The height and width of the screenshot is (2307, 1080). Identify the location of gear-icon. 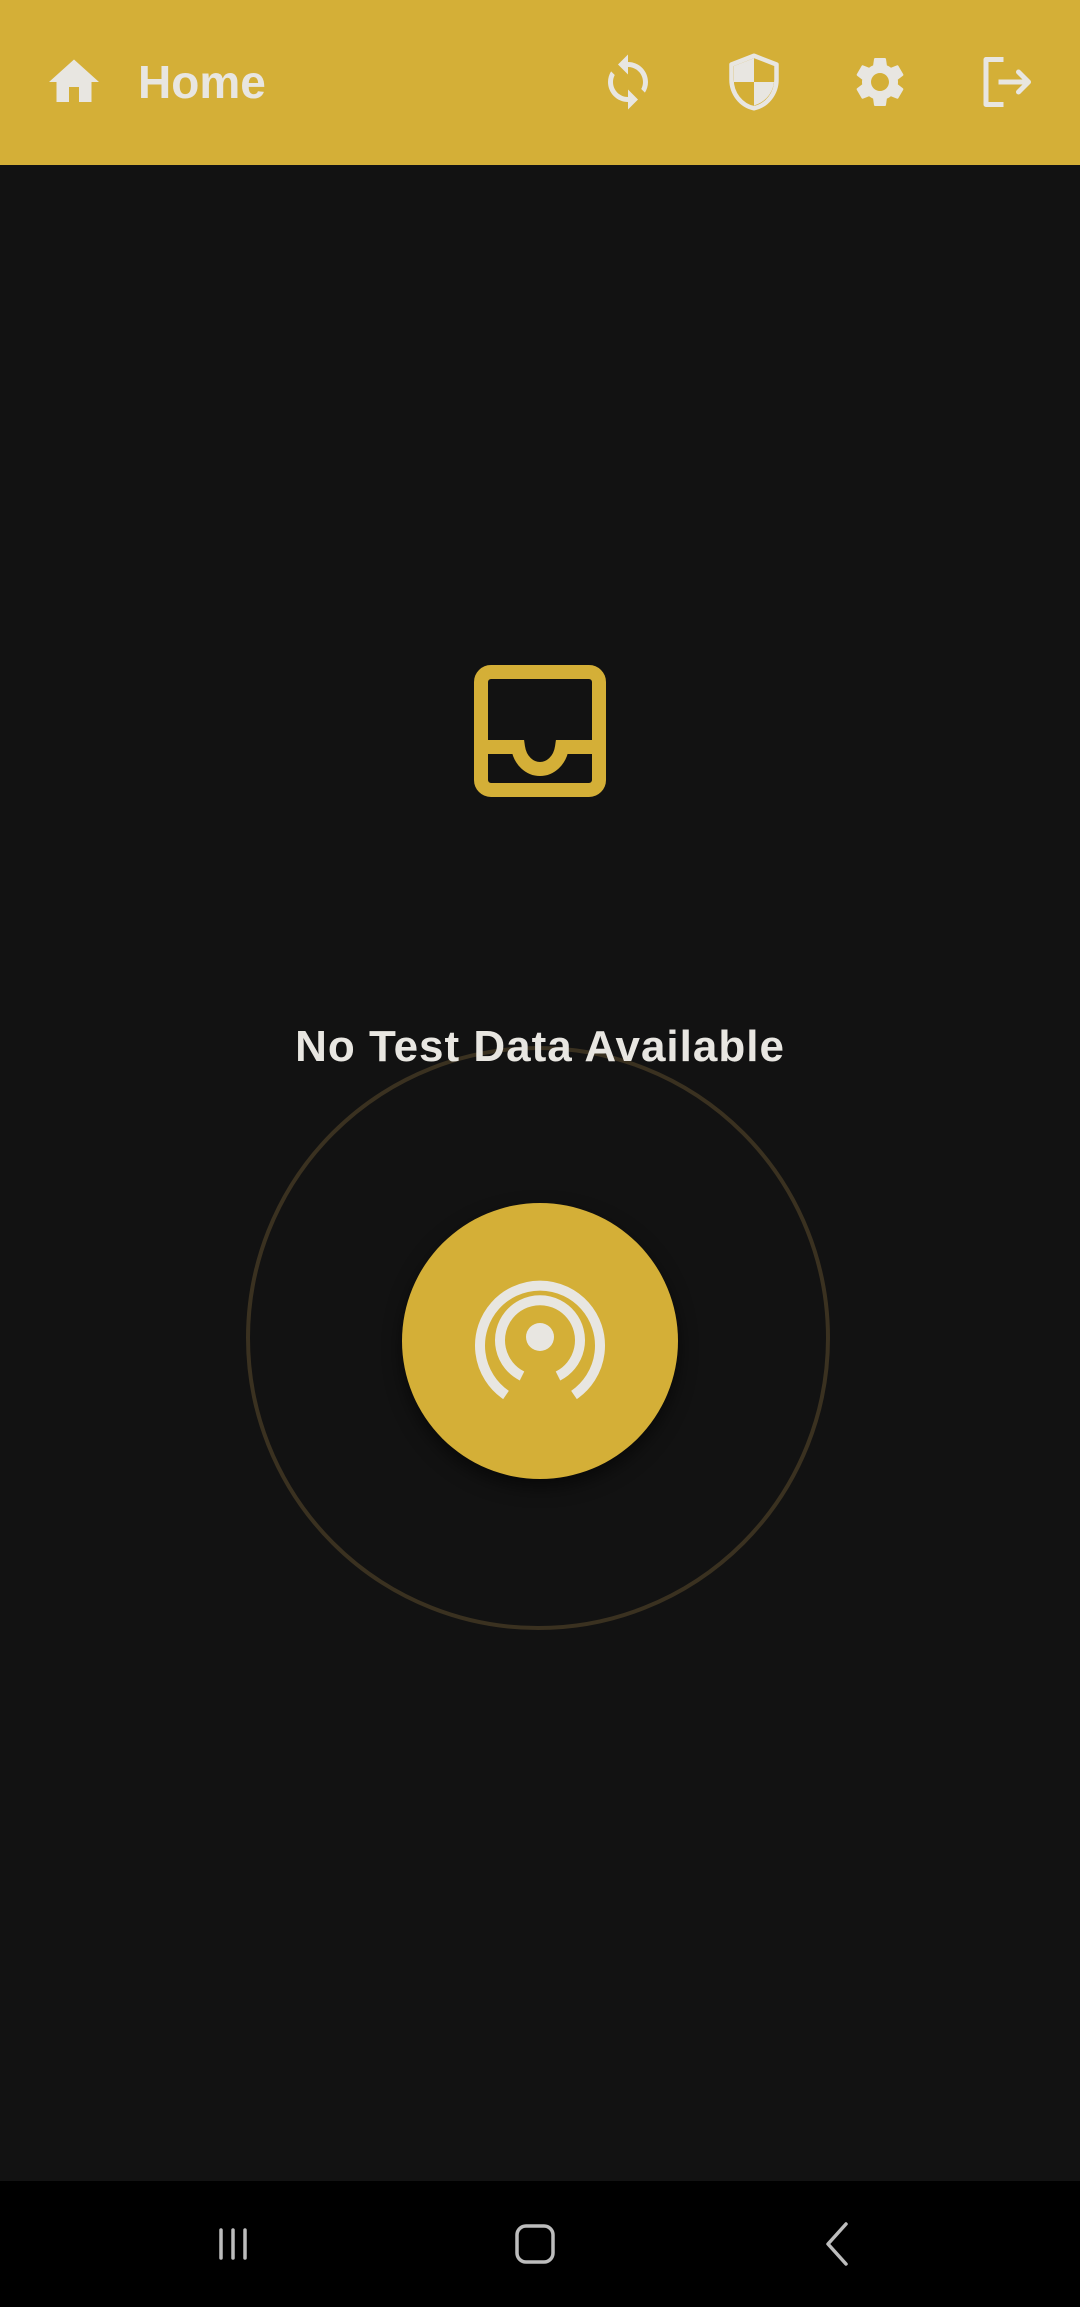
(880, 81).